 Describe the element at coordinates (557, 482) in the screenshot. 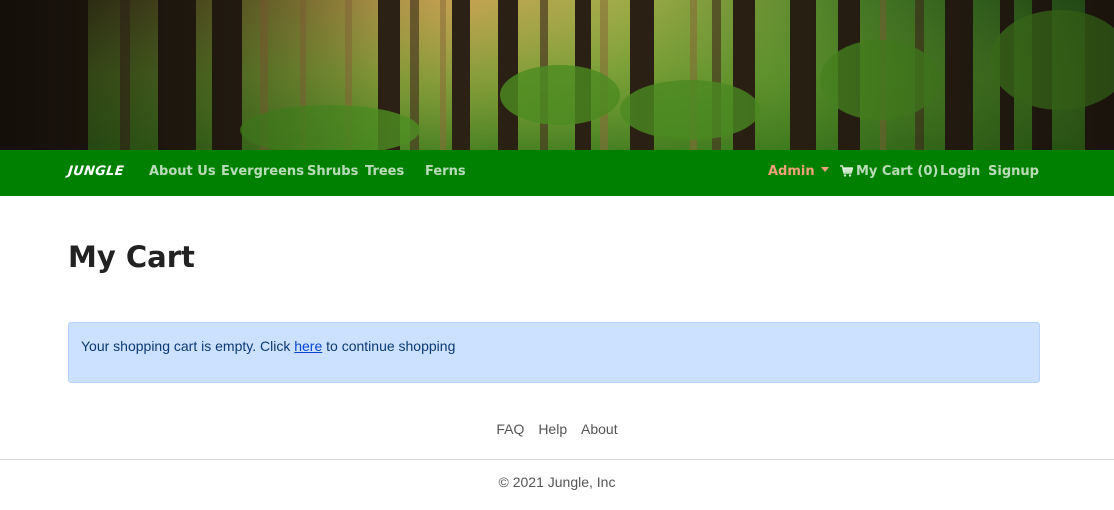

I see `copyright-text: © 2021 Jungle, Inc` at that location.